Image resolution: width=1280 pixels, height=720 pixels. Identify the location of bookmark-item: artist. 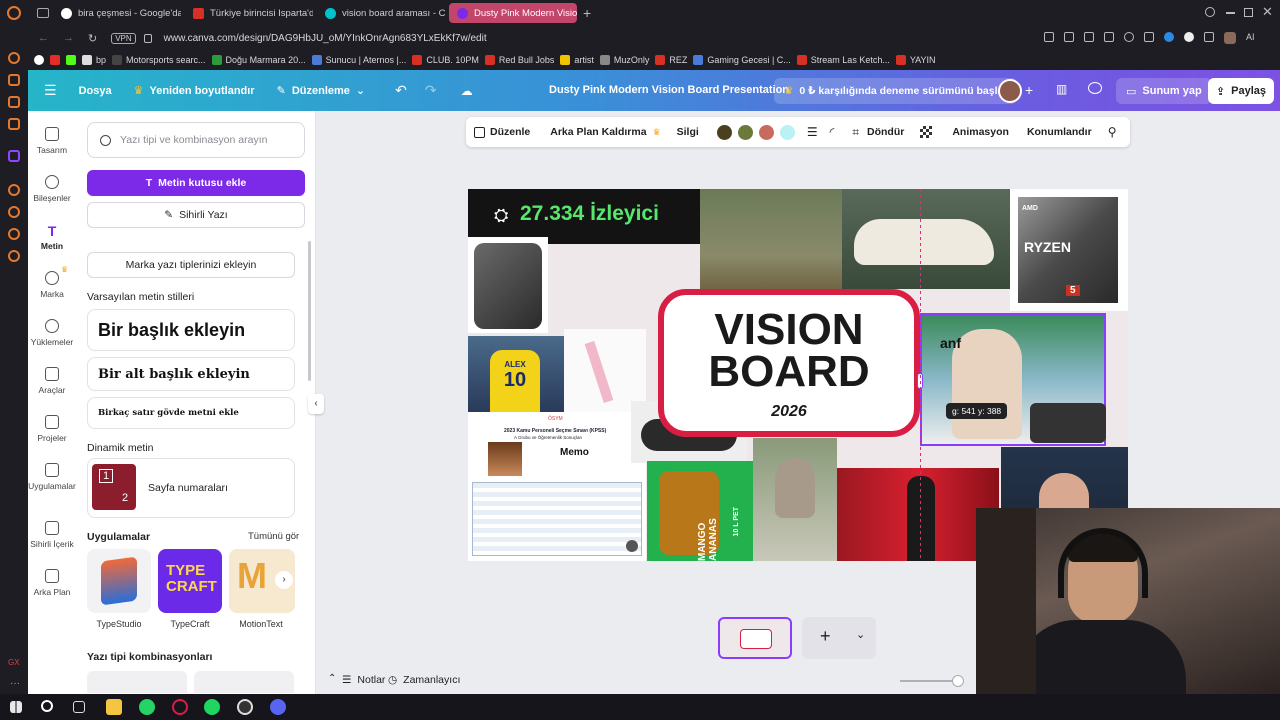
(577, 60).